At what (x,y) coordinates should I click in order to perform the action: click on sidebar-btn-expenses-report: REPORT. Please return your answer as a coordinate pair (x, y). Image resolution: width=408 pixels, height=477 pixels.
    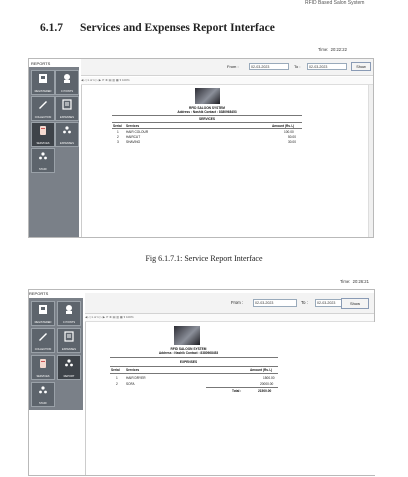
    Looking at the image, I should click on (69, 367).